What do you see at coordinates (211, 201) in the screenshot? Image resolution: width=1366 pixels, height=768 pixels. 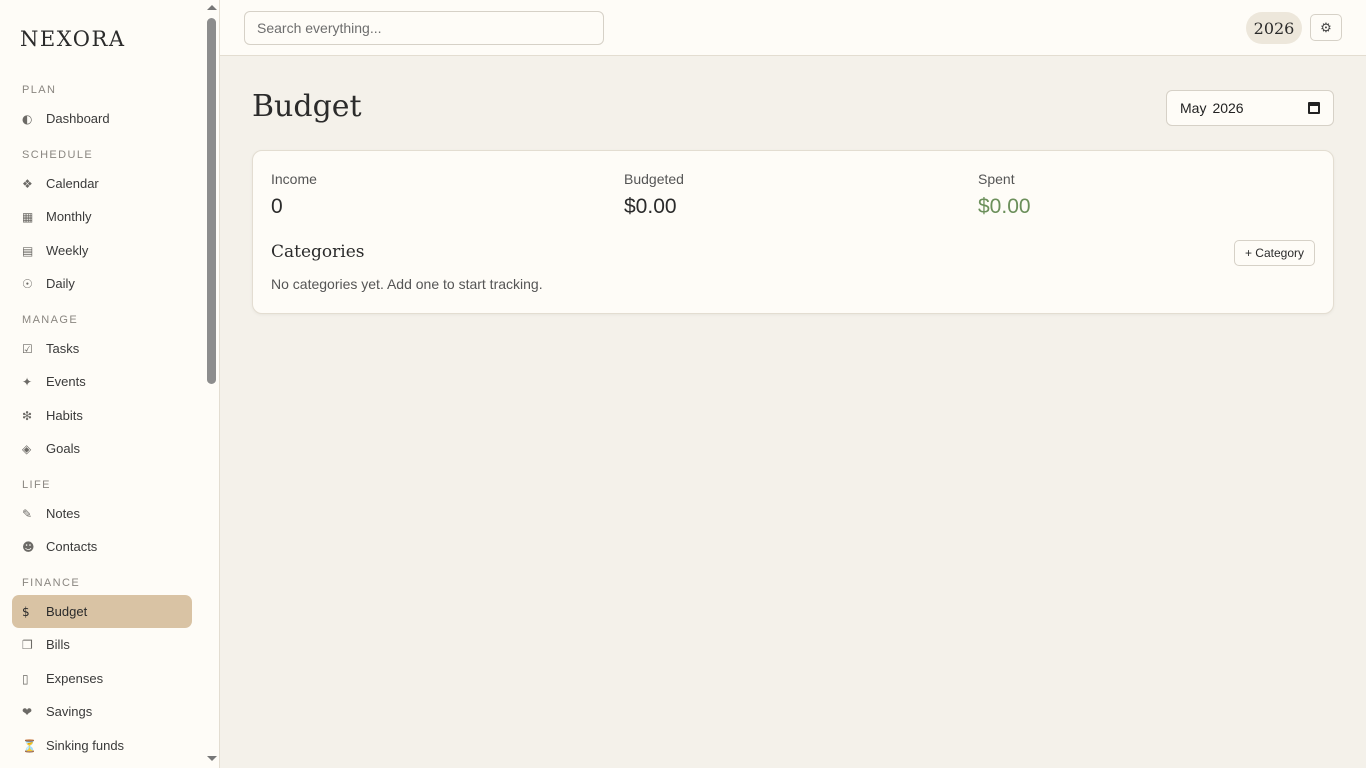 I see `scrollbar-thumb` at bounding box center [211, 201].